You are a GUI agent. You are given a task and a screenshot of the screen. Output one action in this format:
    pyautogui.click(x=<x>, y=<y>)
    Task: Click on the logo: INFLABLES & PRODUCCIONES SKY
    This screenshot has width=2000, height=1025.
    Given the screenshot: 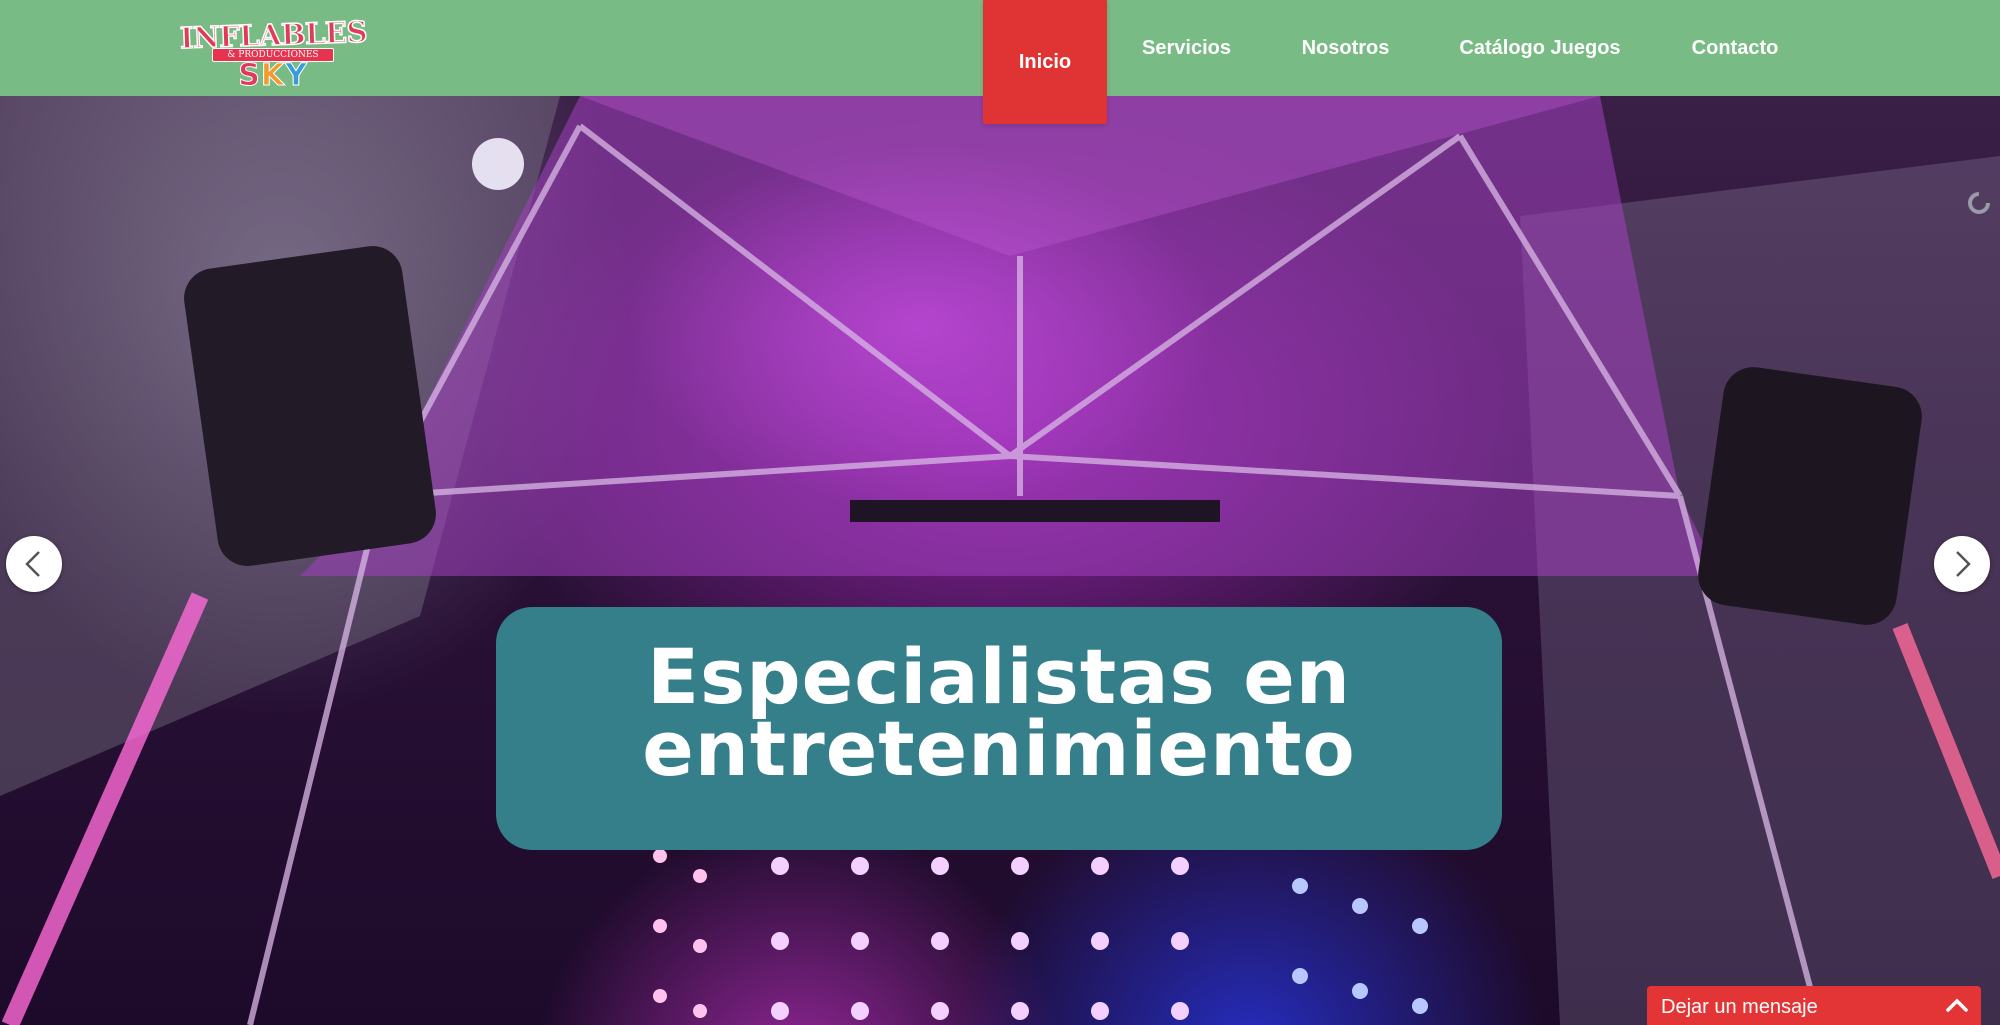 What is the action you would take?
    pyautogui.click(x=274, y=54)
    